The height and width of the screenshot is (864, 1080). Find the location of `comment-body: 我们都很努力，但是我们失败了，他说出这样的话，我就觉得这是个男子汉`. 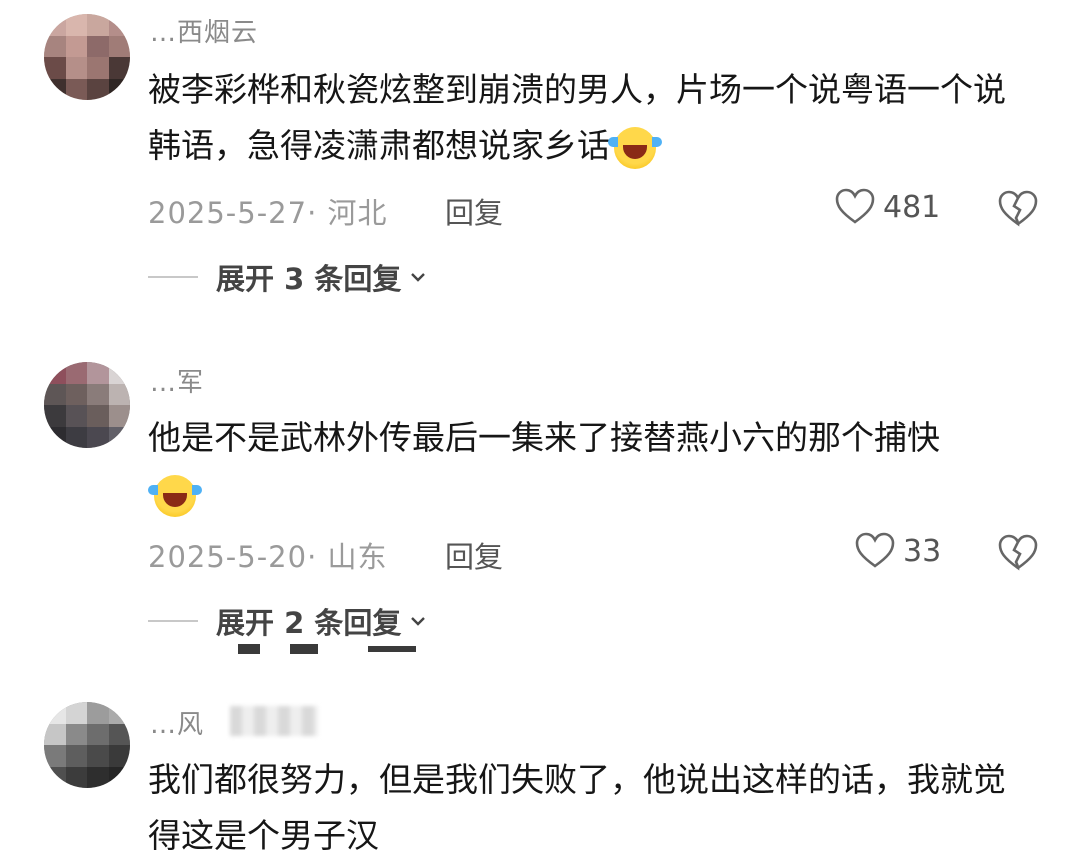

comment-body: 我们都很努力，但是我们失败了，他说出这样的话，我就觉得这是个男子汉 is located at coordinates (577, 807).